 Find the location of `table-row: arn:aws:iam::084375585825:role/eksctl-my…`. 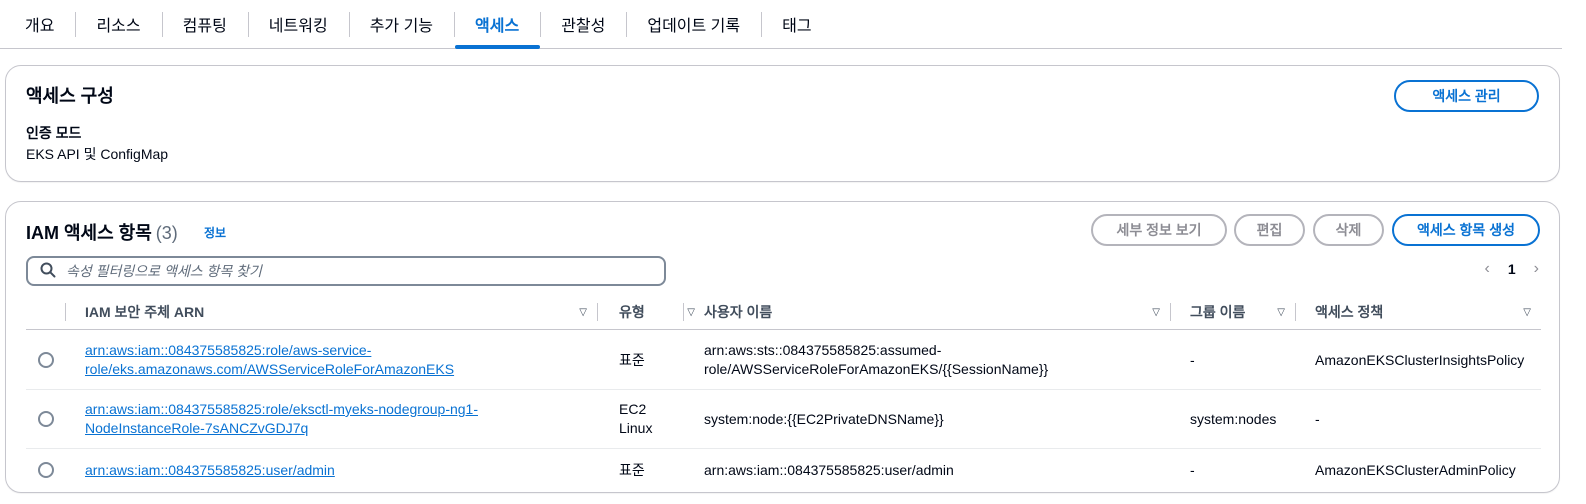

table-row: arn:aws:iam::084375585825:role/eksctl-my… is located at coordinates (783, 419).